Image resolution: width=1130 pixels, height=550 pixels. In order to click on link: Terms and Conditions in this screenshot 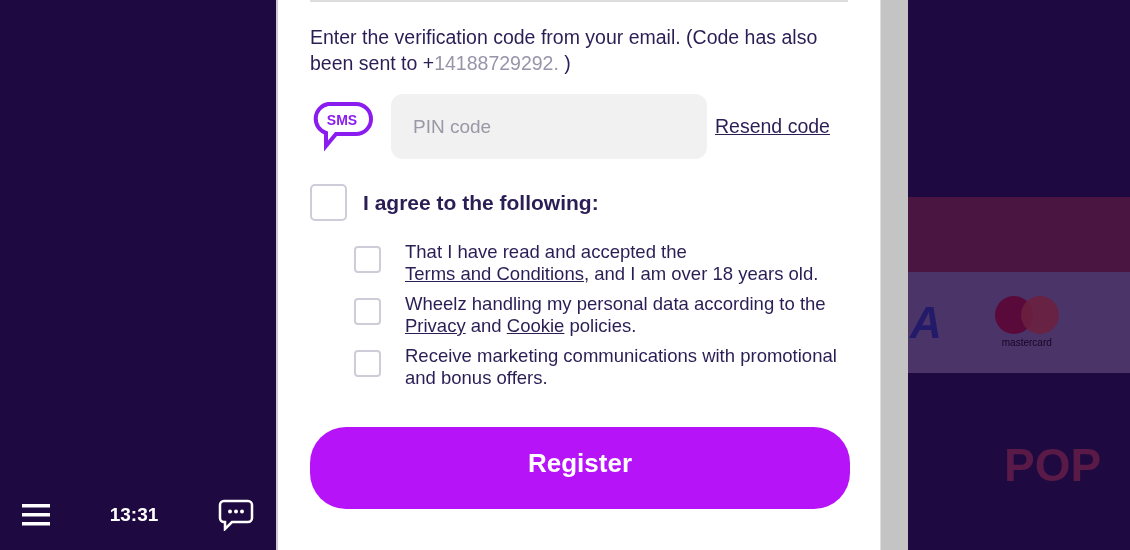, I will do `click(494, 273)`.